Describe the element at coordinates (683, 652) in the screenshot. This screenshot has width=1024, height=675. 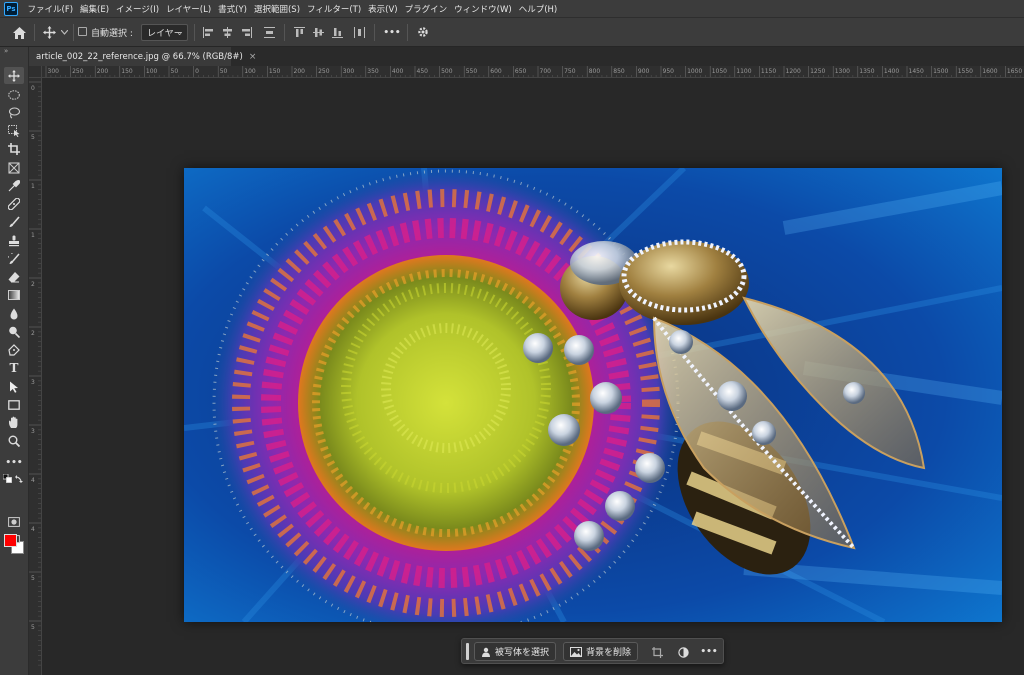
I see `adjustment-icon` at that location.